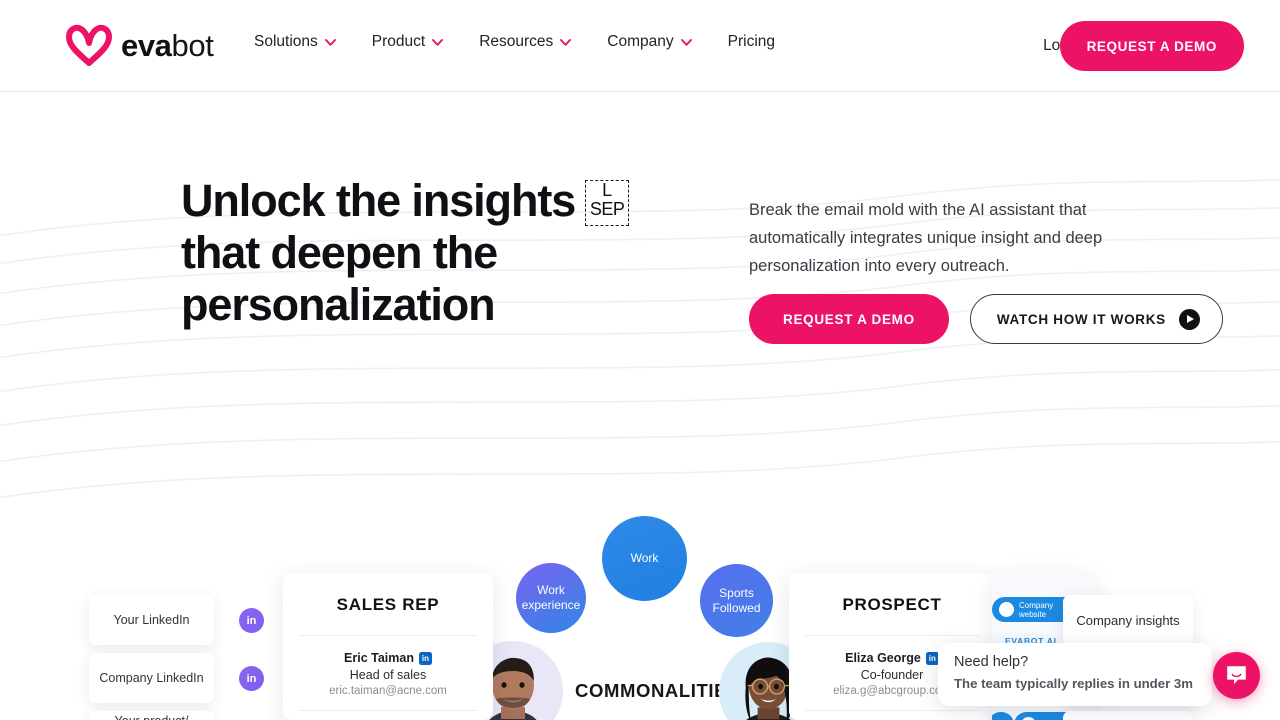 The height and width of the screenshot is (720, 1280). I want to click on input-card-company-linkedin: Company LinkedIn, so click(151, 678).